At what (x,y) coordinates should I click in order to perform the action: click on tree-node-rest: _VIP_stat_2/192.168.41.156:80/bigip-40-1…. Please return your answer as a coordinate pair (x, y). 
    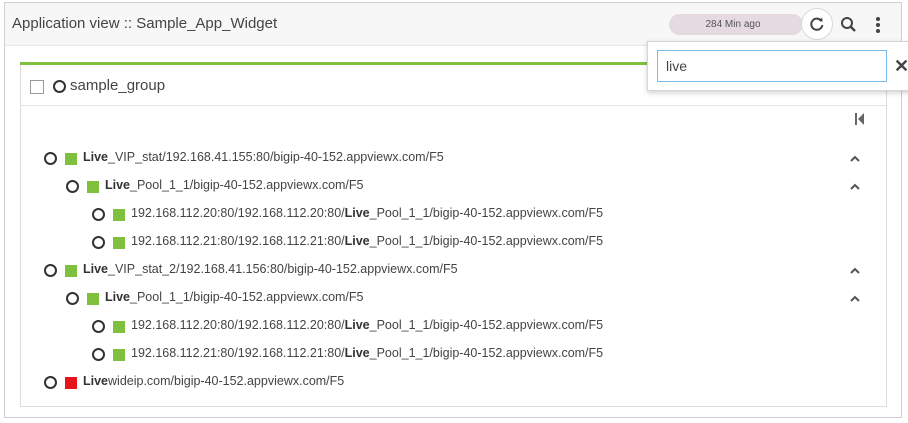
    Looking at the image, I should click on (283, 269).